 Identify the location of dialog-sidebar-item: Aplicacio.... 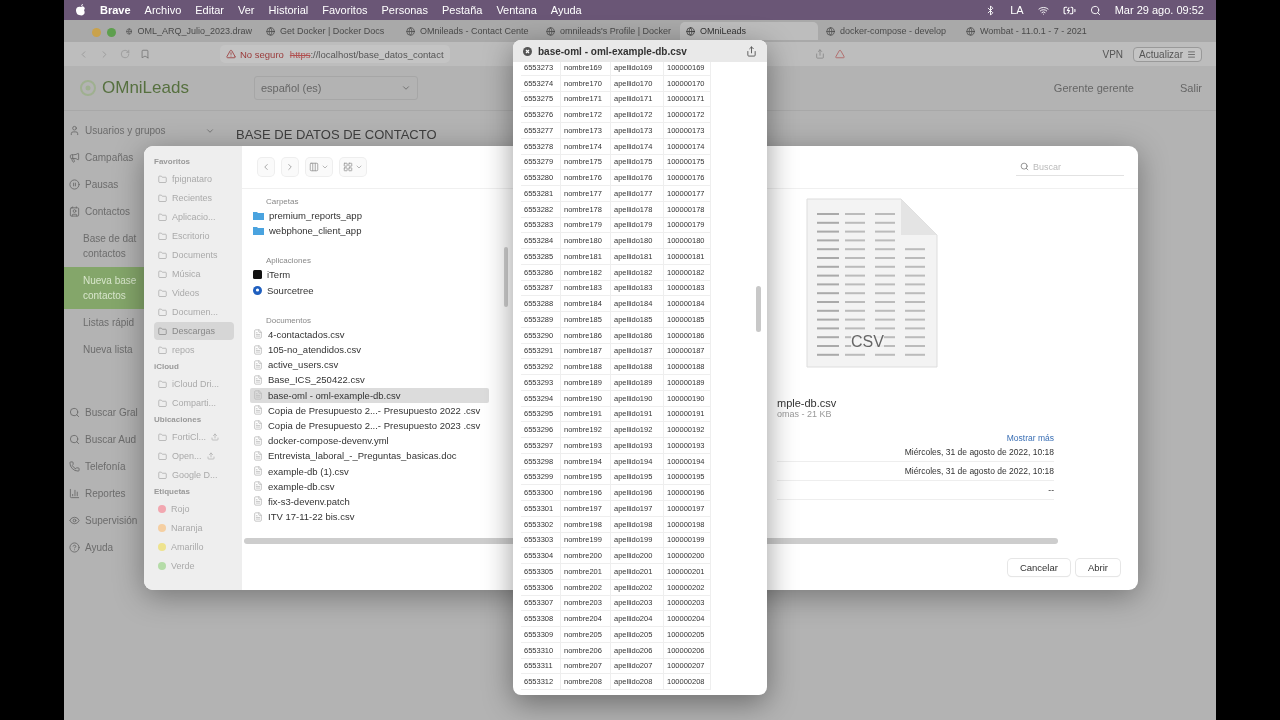
(194, 217).